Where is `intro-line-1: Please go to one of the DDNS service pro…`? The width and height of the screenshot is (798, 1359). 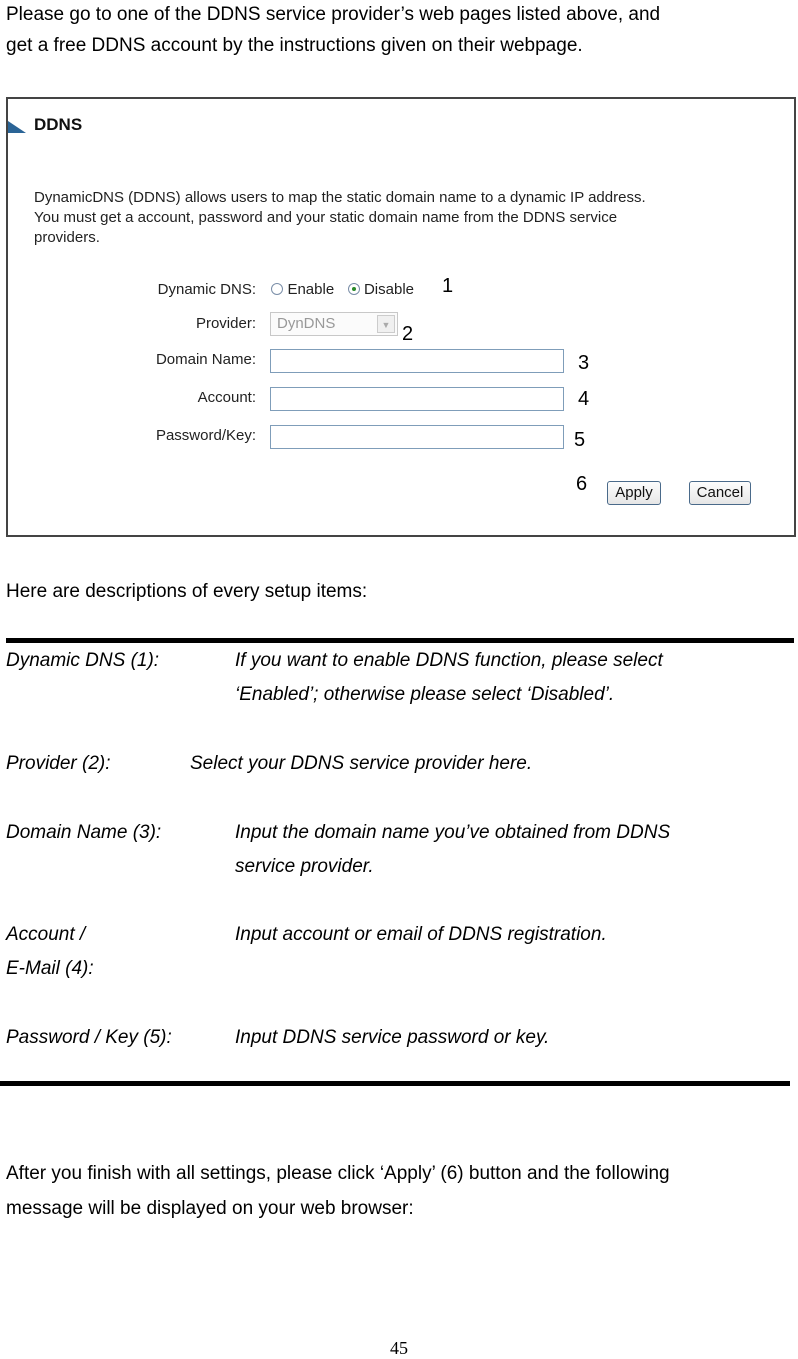
intro-line-1: Please go to one of the DDNS service pro… is located at coordinates (333, 14).